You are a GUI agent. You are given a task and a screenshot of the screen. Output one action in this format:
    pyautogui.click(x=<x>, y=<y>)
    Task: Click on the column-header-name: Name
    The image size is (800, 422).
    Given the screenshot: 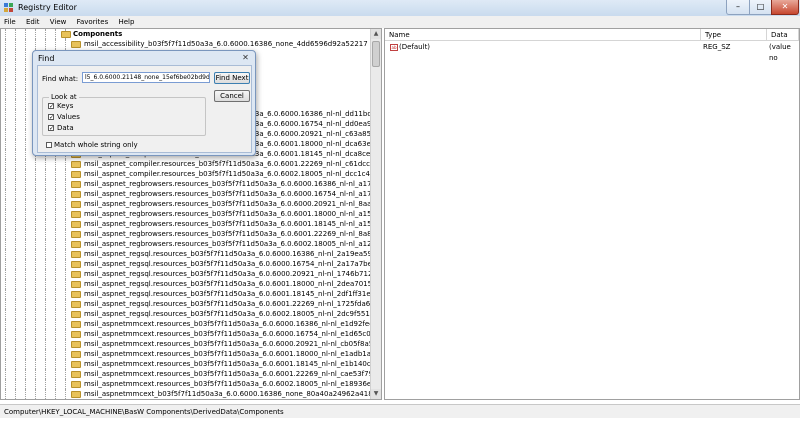 What is the action you would take?
    pyautogui.click(x=543, y=35)
    